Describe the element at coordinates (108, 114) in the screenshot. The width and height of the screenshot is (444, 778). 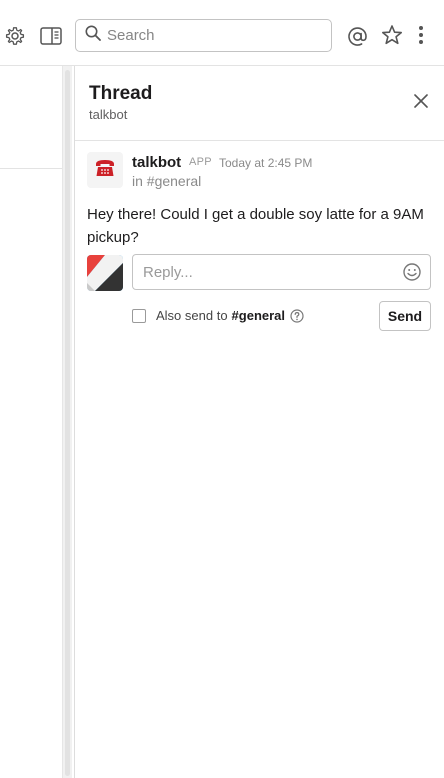
I see `thread-subtitle: talkbot` at that location.